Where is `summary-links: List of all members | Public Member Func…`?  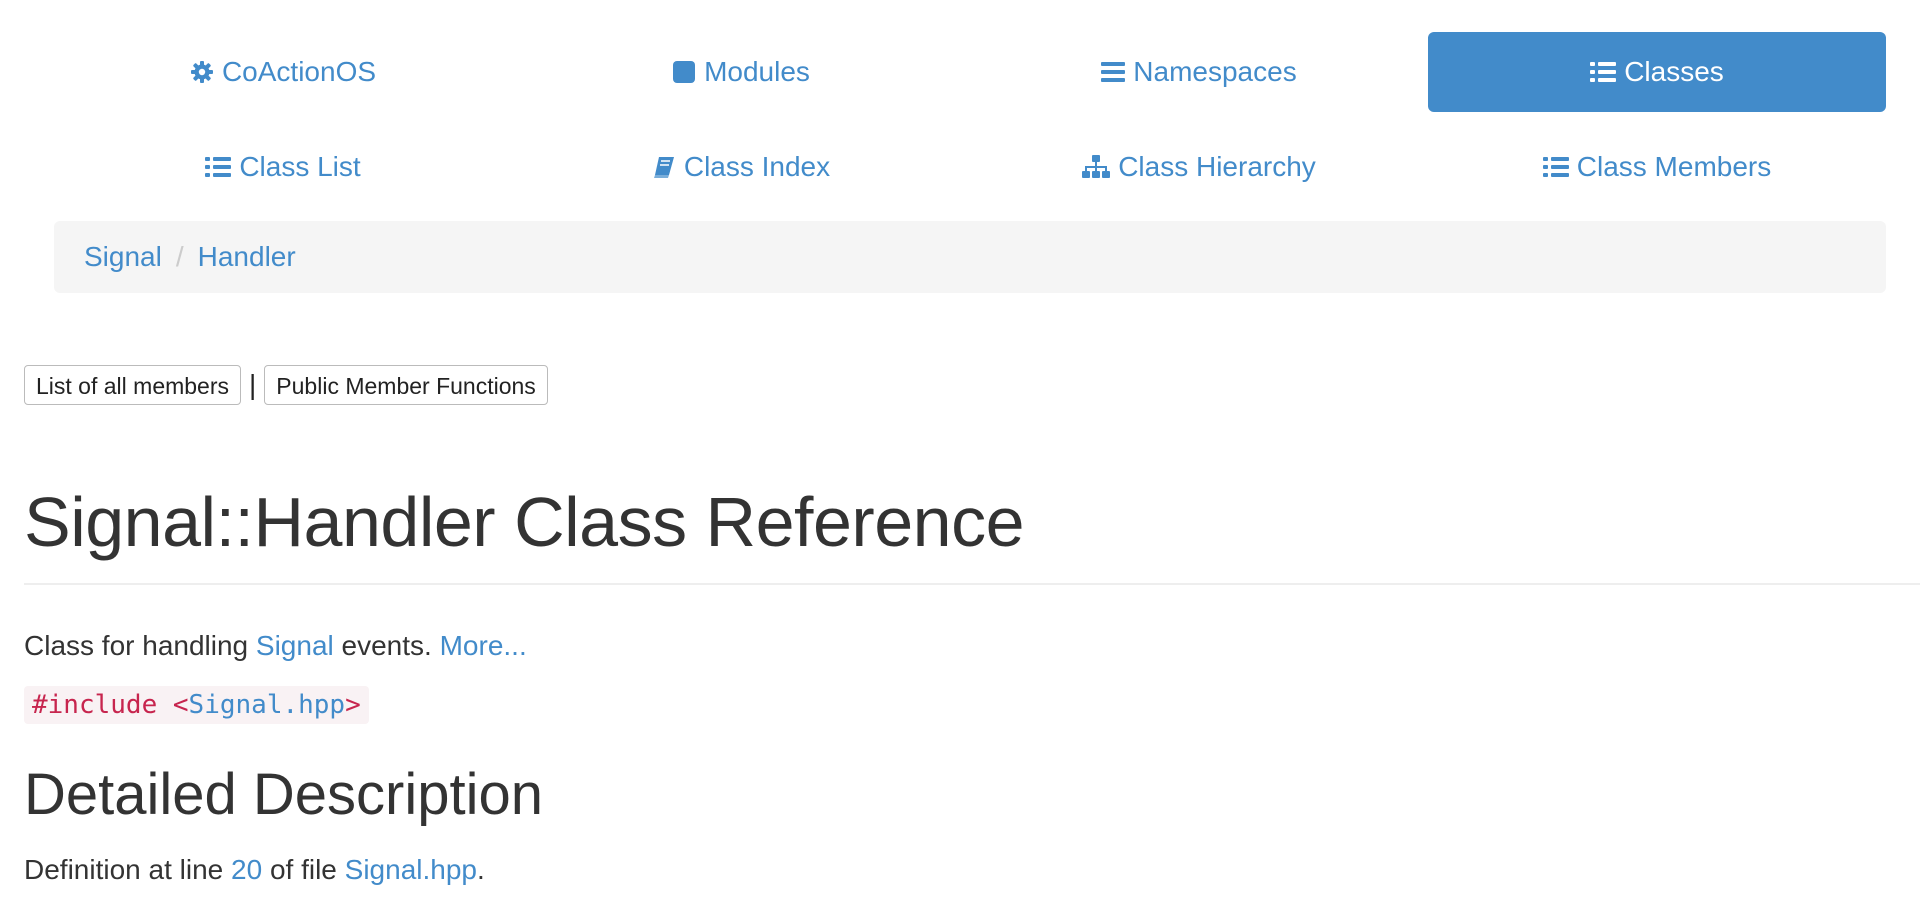
summary-links: List of all members | Public Member Func… is located at coordinates (286, 385).